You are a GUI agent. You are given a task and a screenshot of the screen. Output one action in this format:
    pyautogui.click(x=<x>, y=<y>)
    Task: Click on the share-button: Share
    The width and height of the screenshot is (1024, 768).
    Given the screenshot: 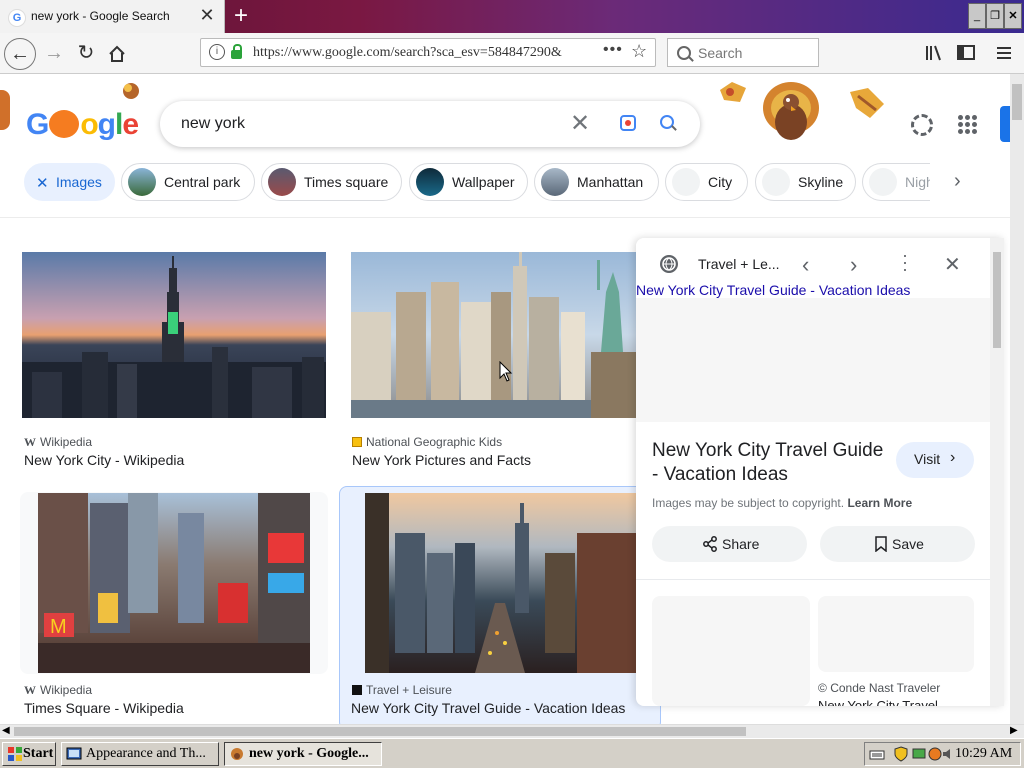 What is the action you would take?
    pyautogui.click(x=729, y=544)
    